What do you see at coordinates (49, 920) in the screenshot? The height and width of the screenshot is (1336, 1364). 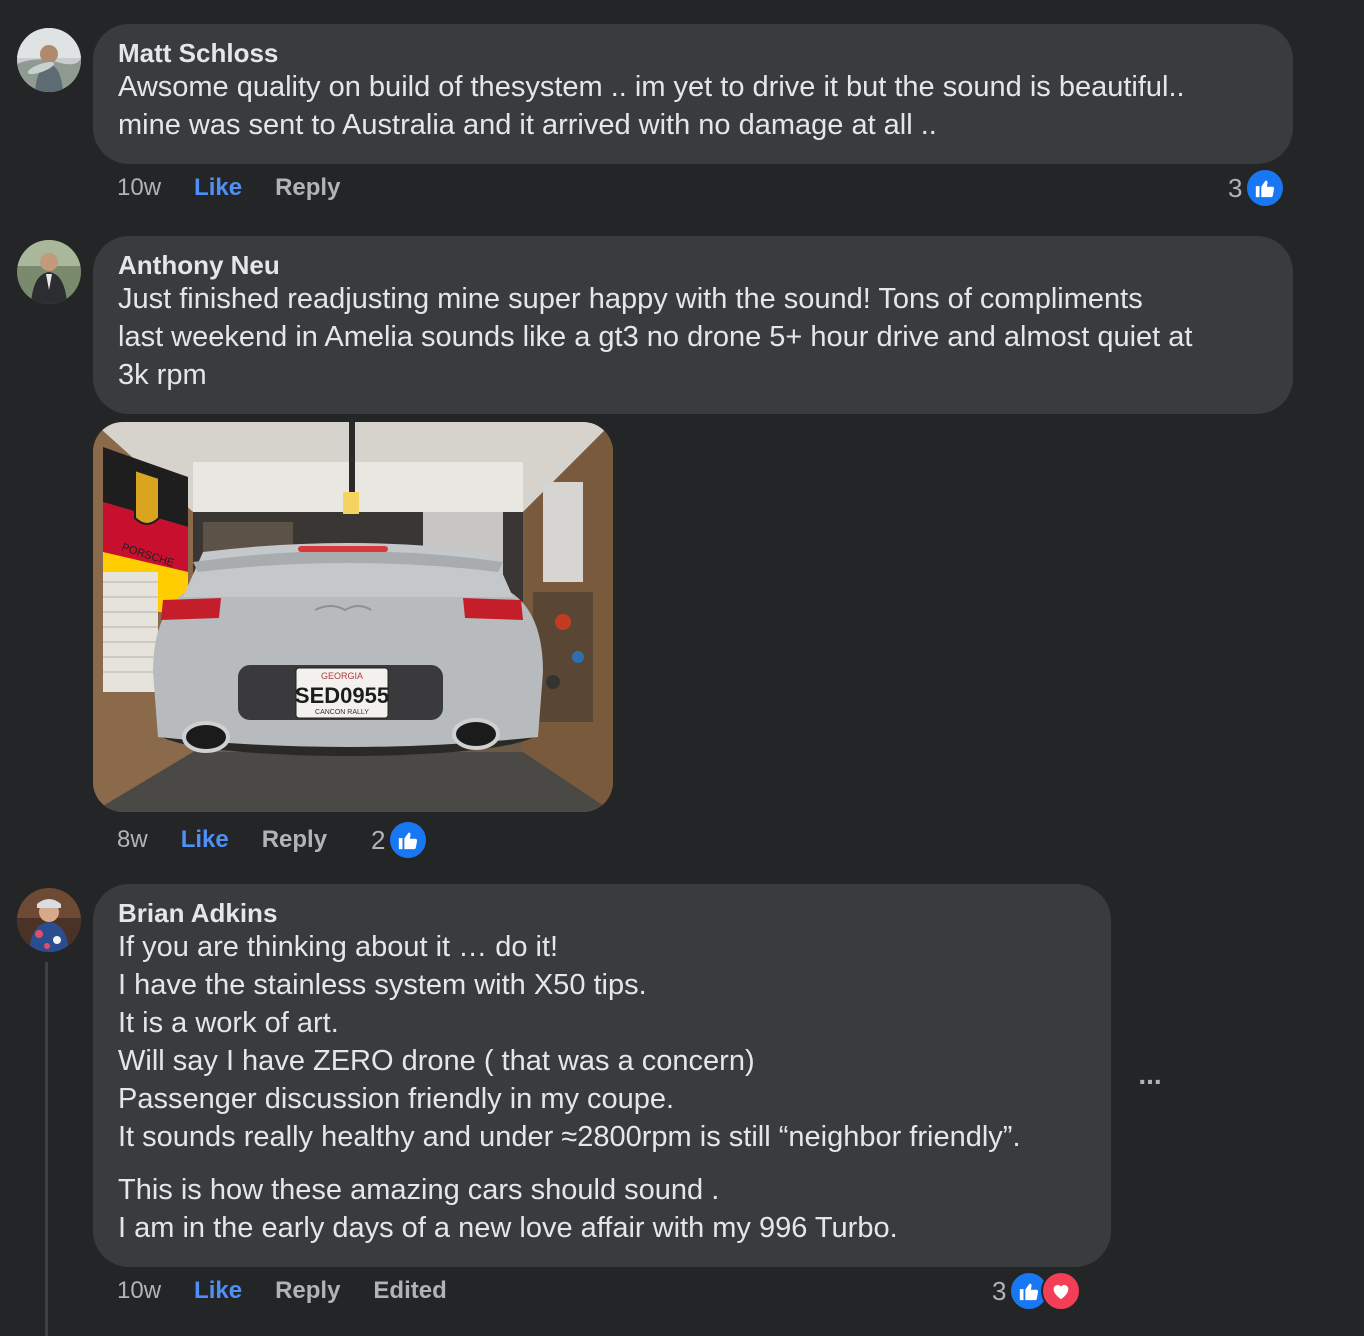 I see `avatar-brian-adkins` at bounding box center [49, 920].